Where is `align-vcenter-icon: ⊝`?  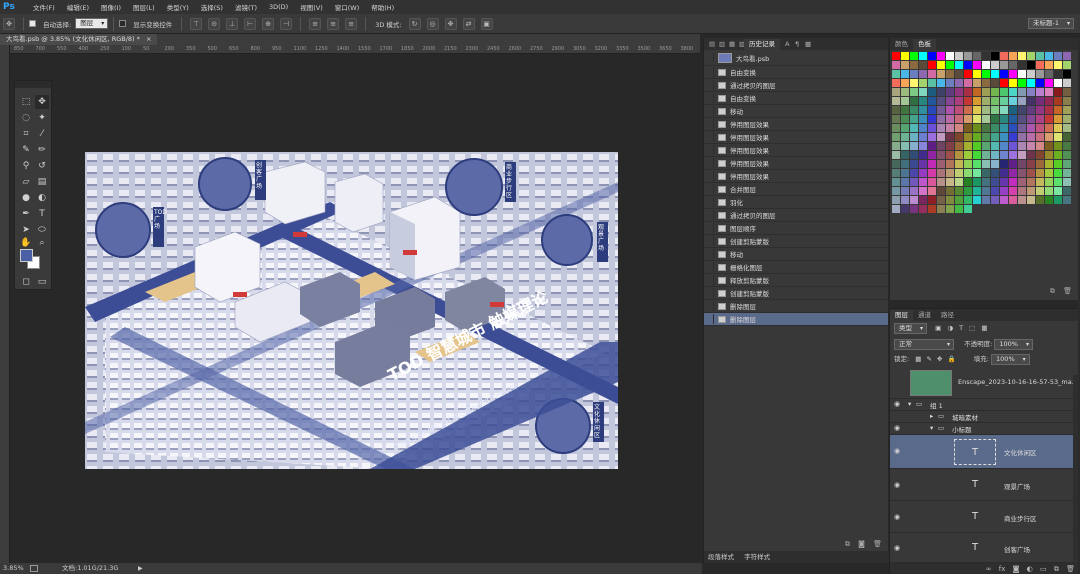
align-vcenter-icon: ⊝ is located at coordinates (214, 23).